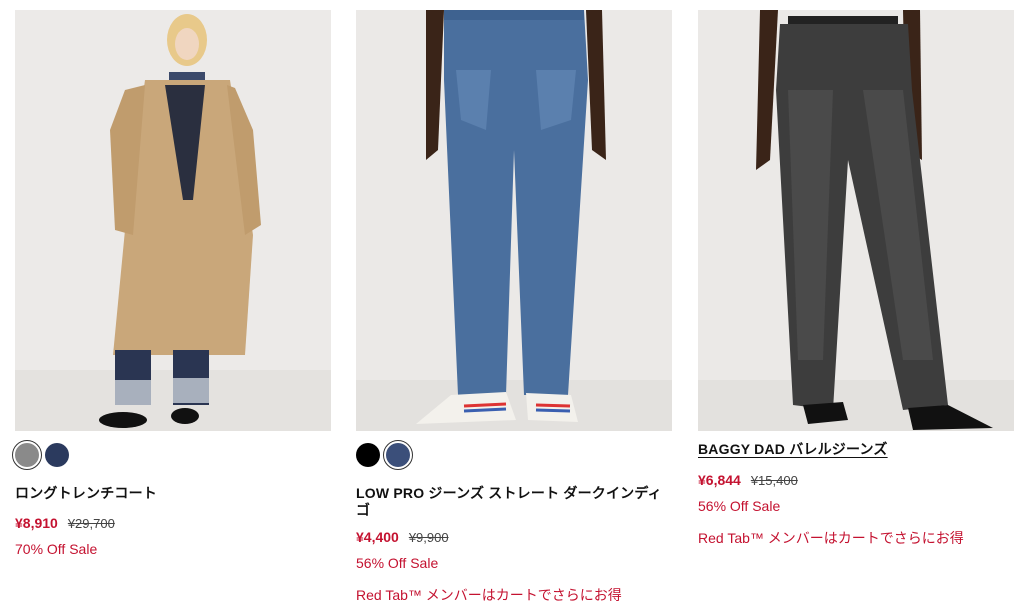 The height and width of the screenshot is (616, 1024). What do you see at coordinates (173, 523) in the screenshot?
I see `price-row: ¥8,910 ¥29,700` at bounding box center [173, 523].